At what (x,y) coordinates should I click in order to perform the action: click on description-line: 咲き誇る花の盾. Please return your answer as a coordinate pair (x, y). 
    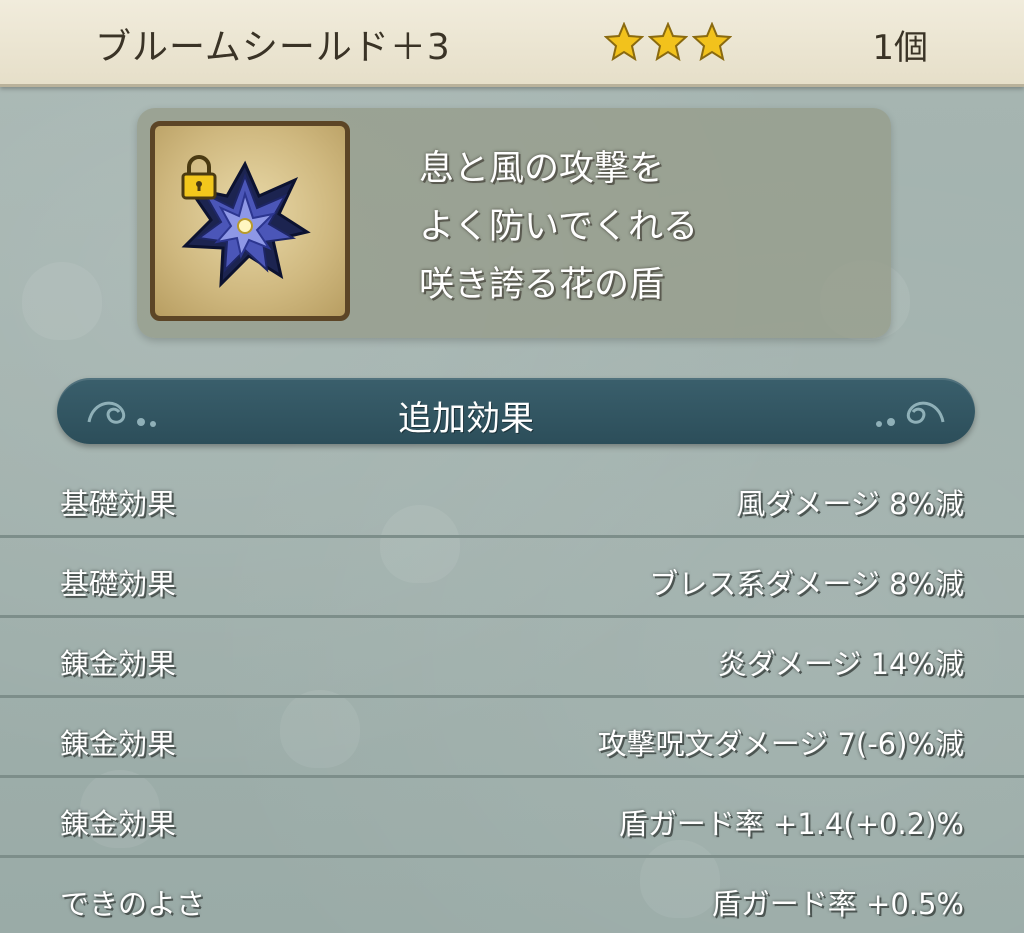
    Looking at the image, I should click on (542, 285).